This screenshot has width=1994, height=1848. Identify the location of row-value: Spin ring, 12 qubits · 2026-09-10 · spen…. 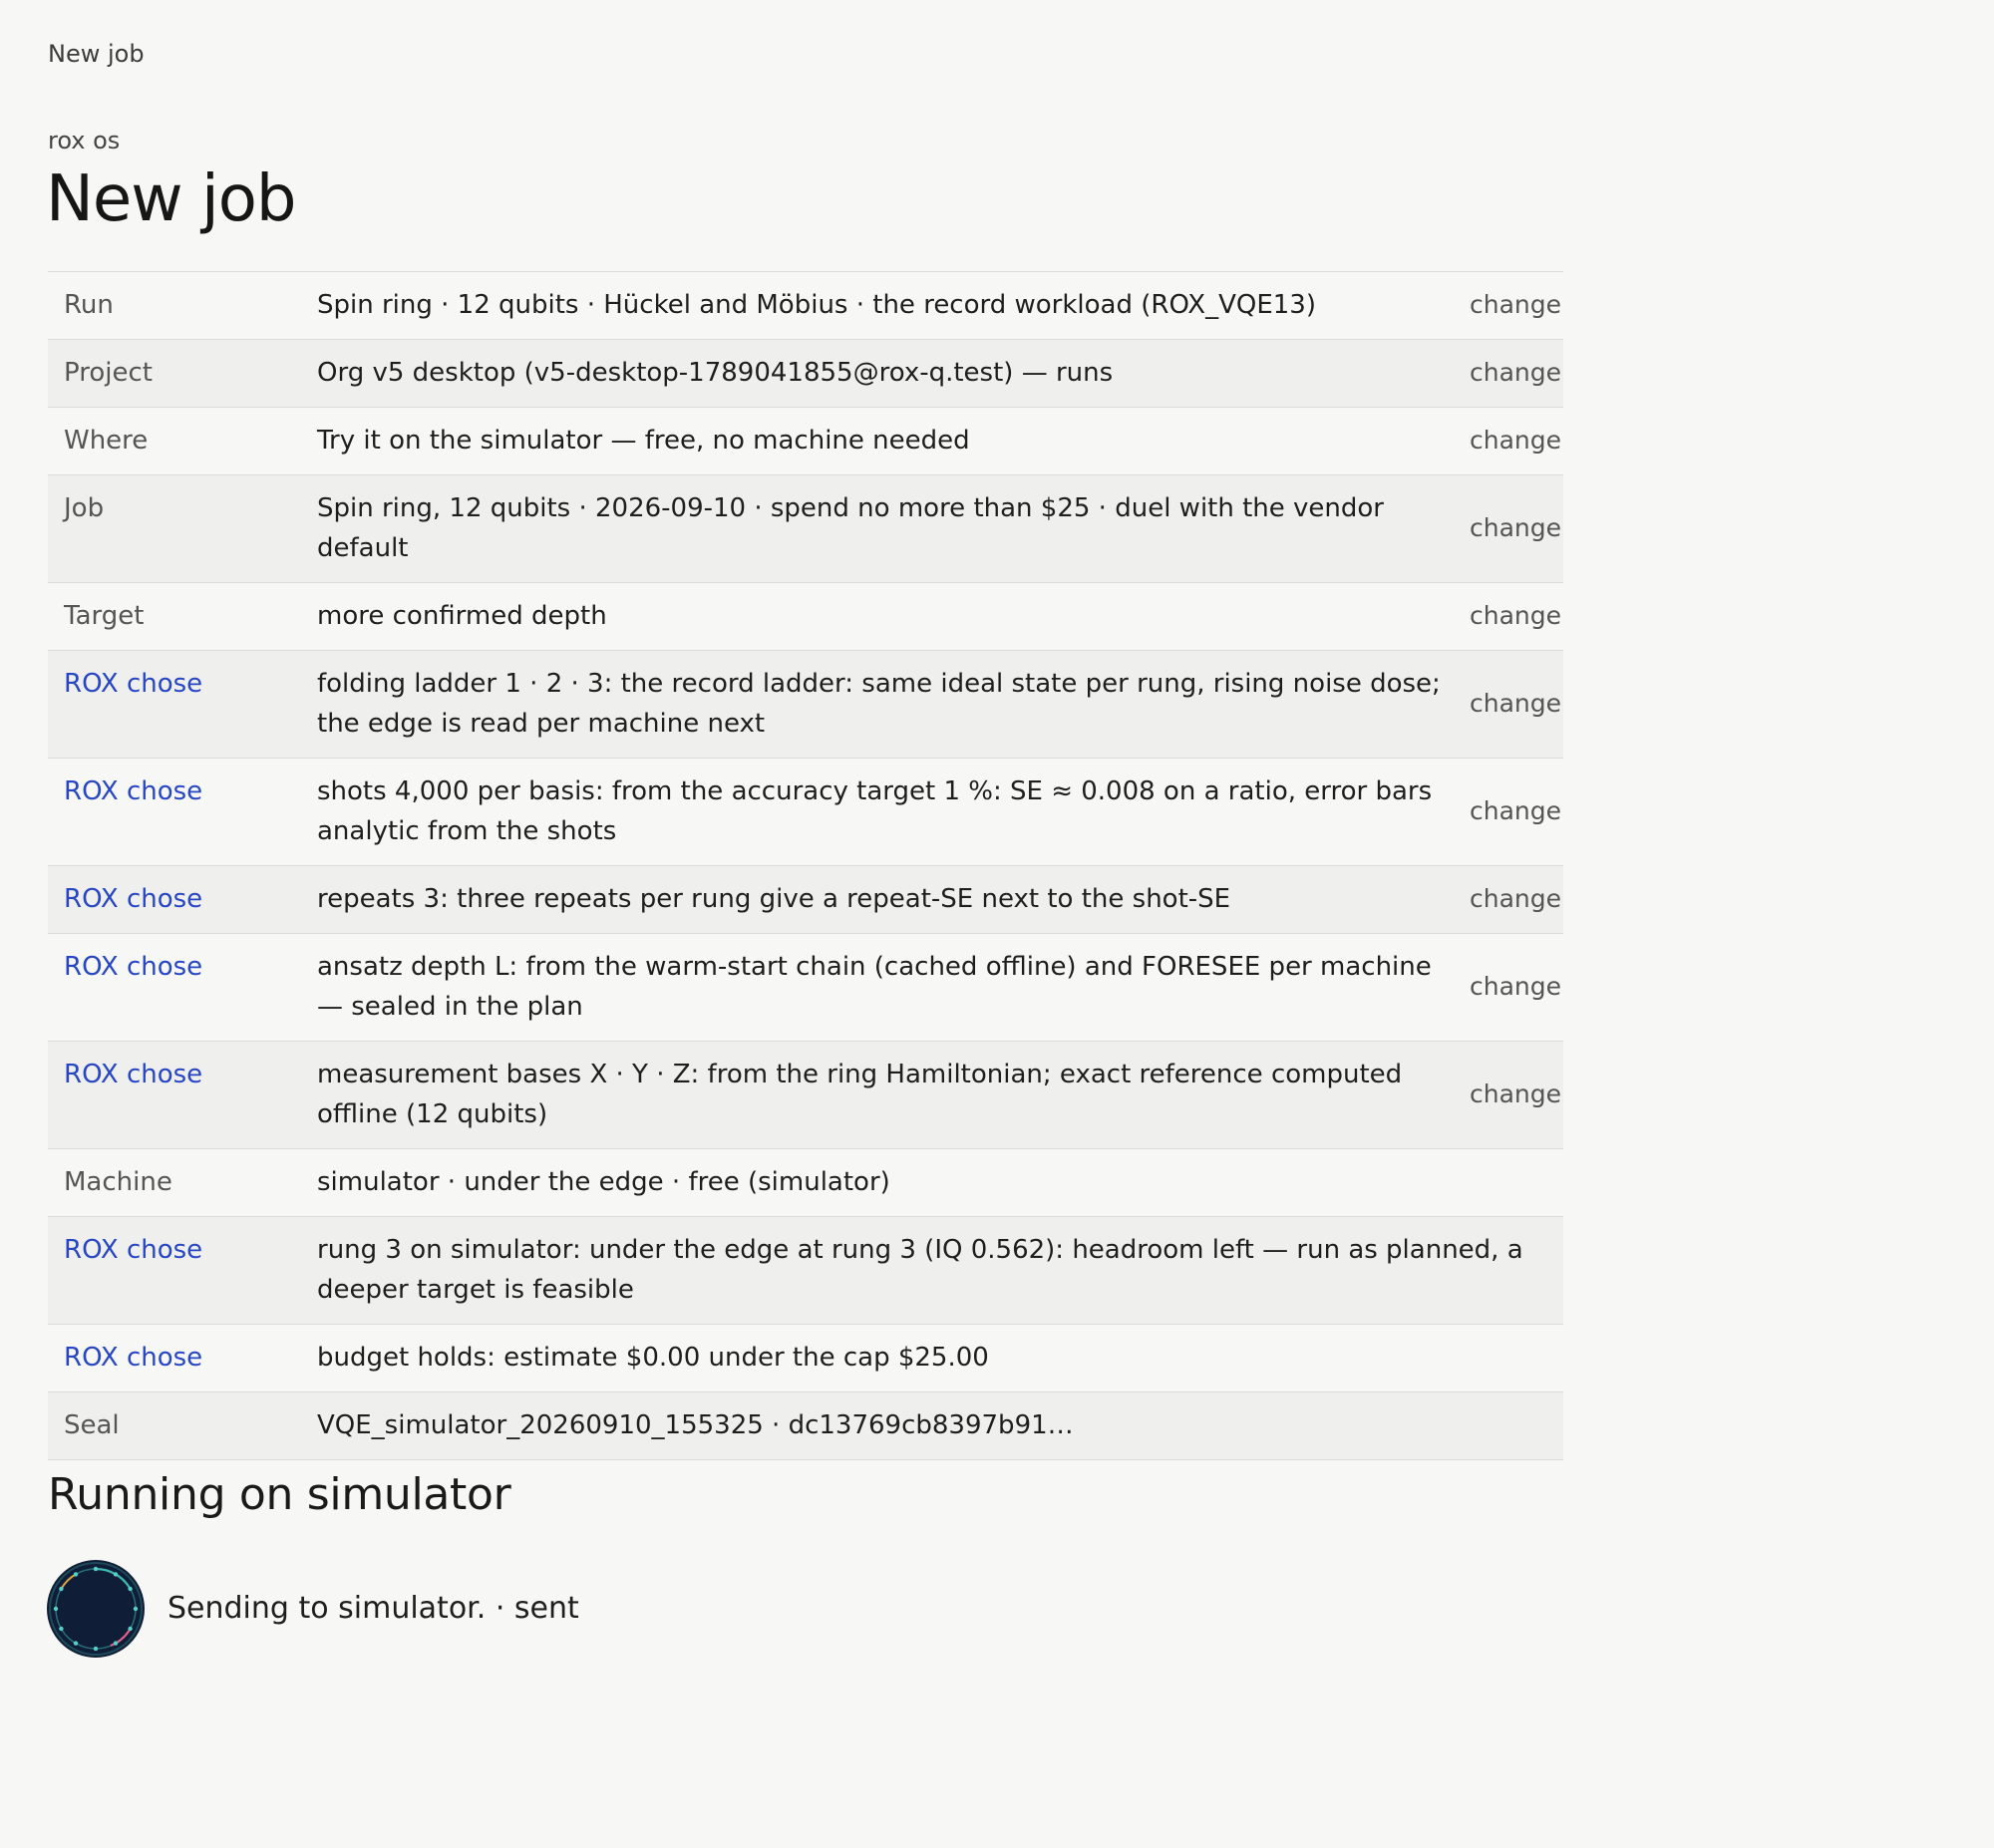
(850, 528).